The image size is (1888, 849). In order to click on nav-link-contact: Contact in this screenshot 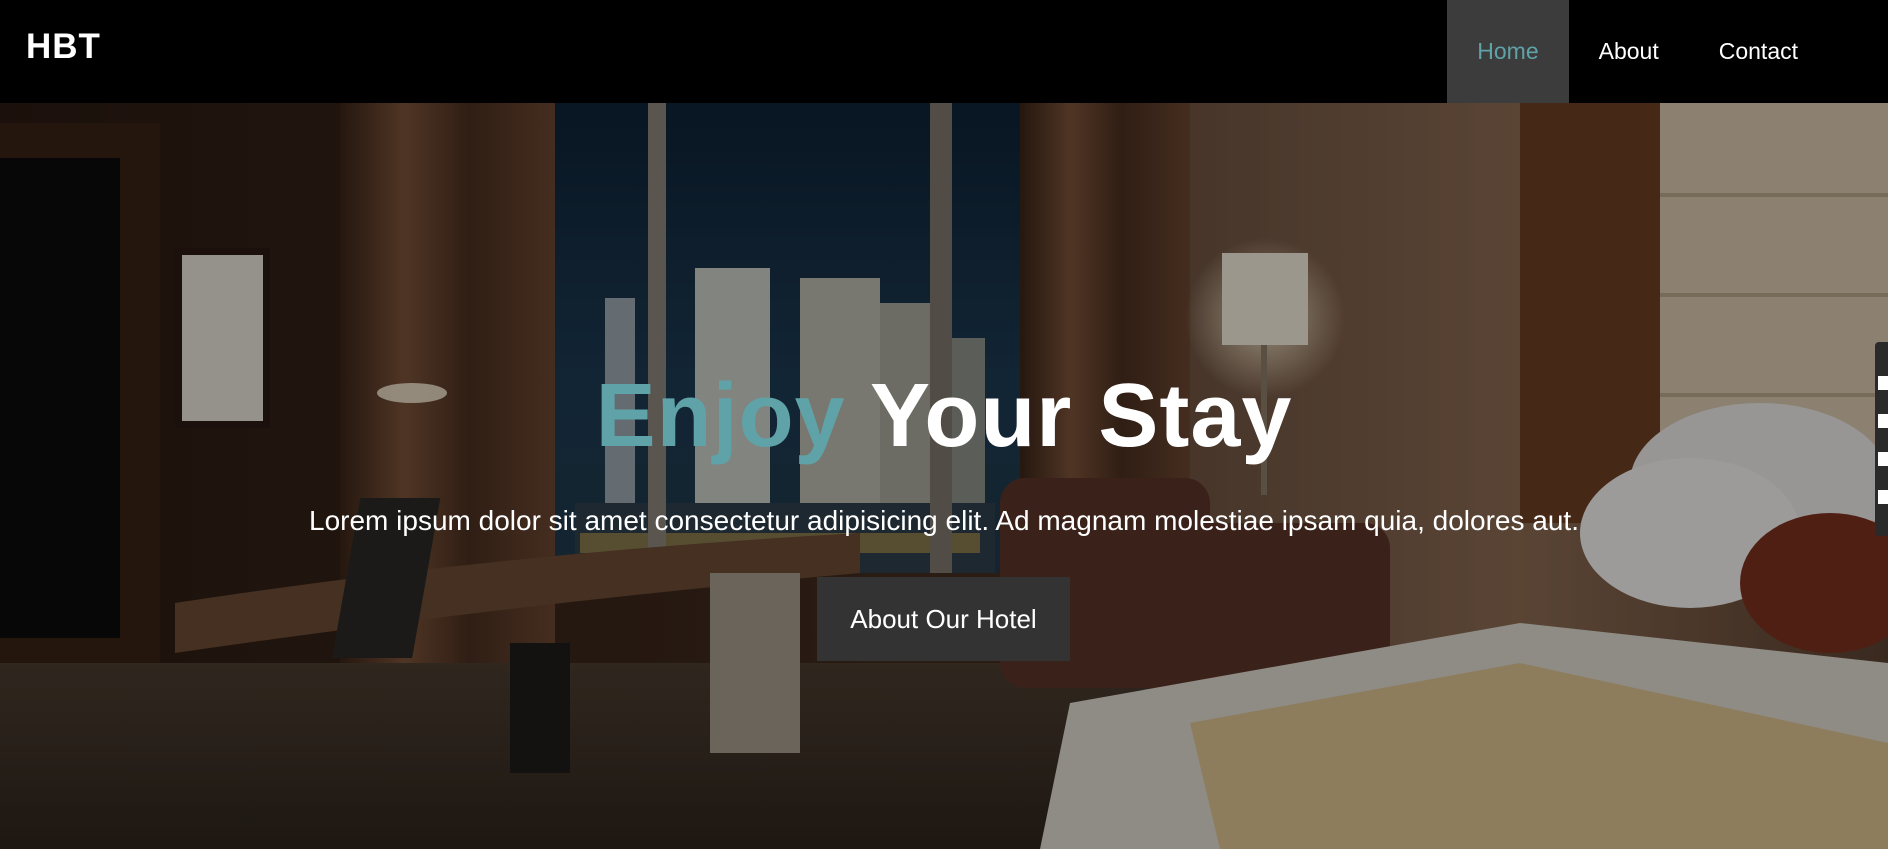, I will do `click(1758, 51)`.